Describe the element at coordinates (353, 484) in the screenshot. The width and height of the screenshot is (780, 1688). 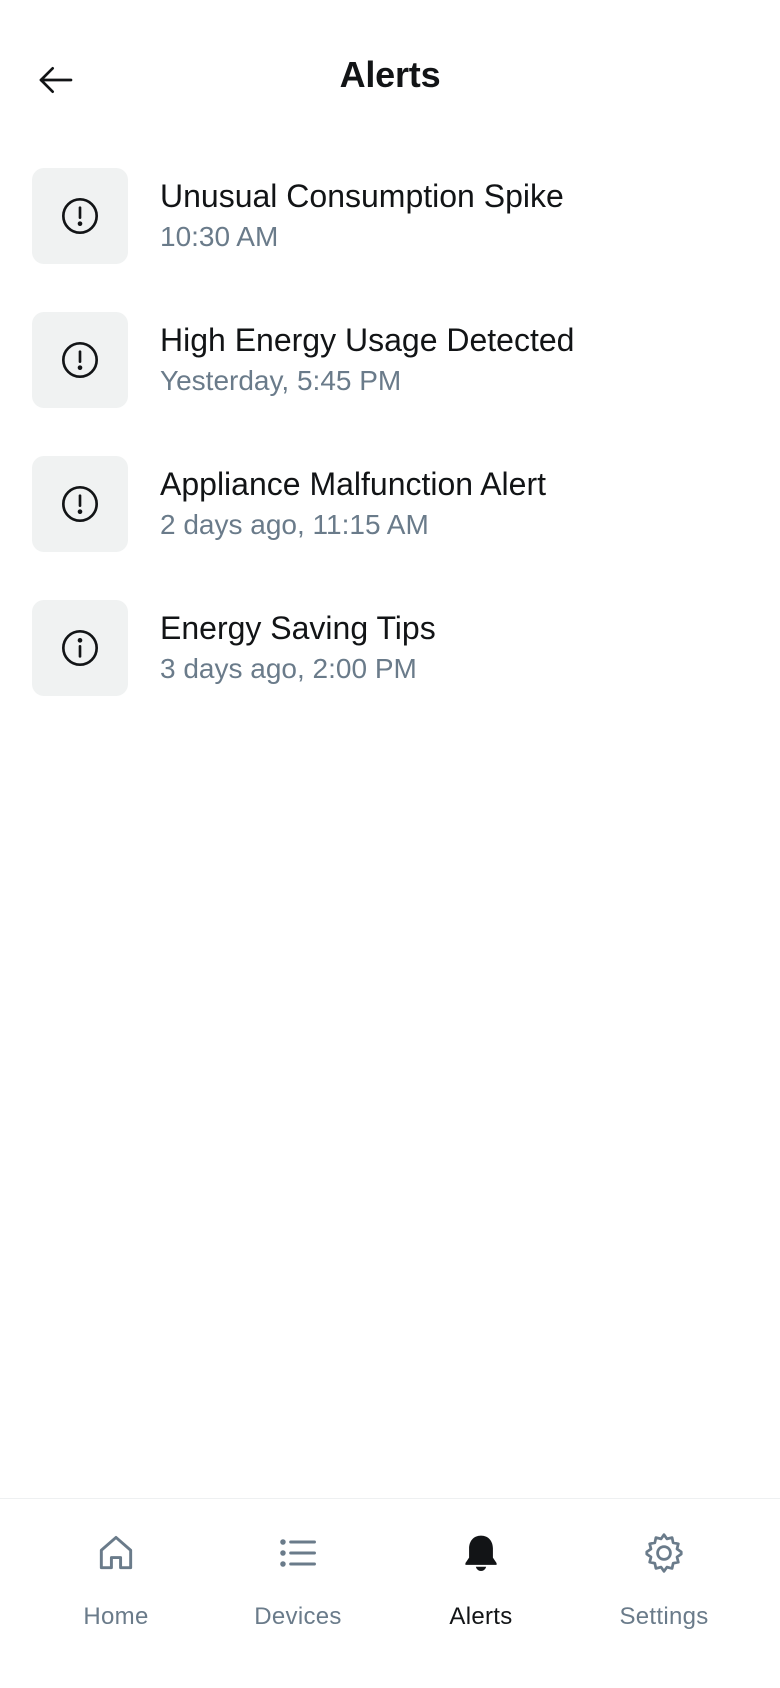
I see `alert-title: Appliance Malfunction Alert` at that location.